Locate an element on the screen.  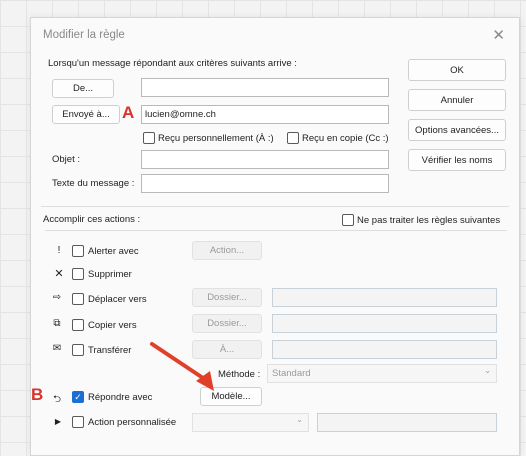
annotation-arrow is located at coordinates (182, 366).